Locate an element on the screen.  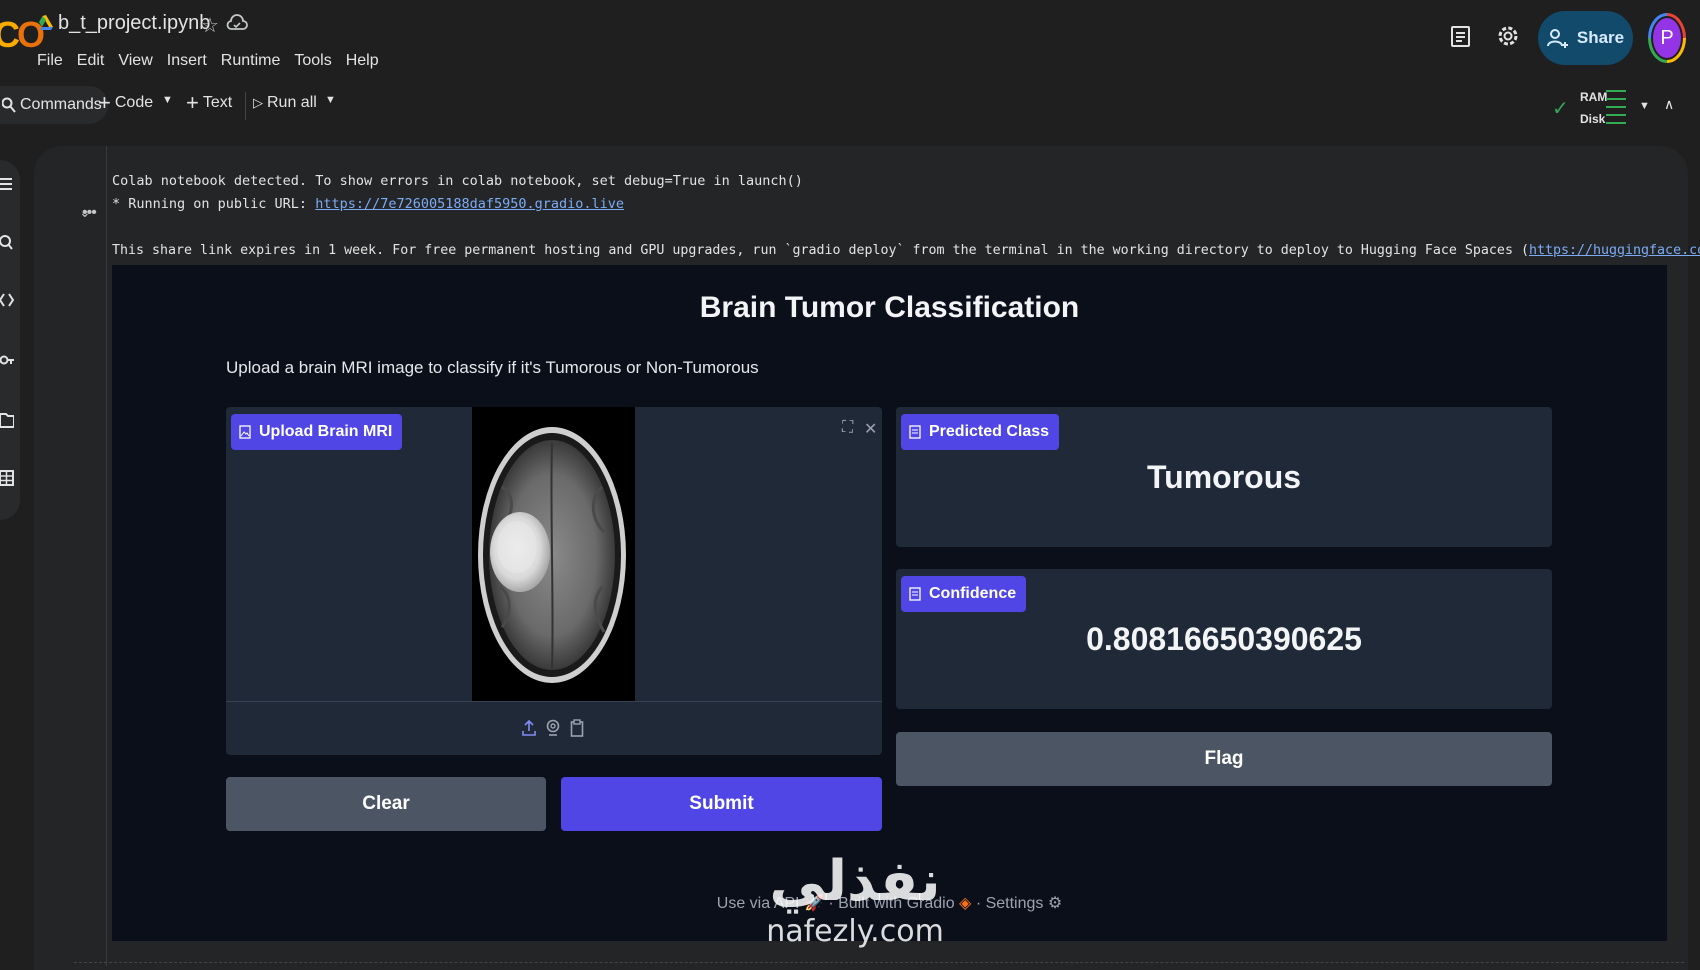
add-code-button: + Code is located at coordinates (126, 102).